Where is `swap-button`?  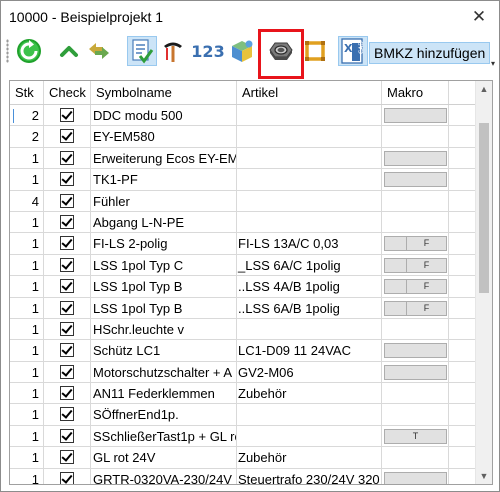
swap-button is located at coordinates (99, 51).